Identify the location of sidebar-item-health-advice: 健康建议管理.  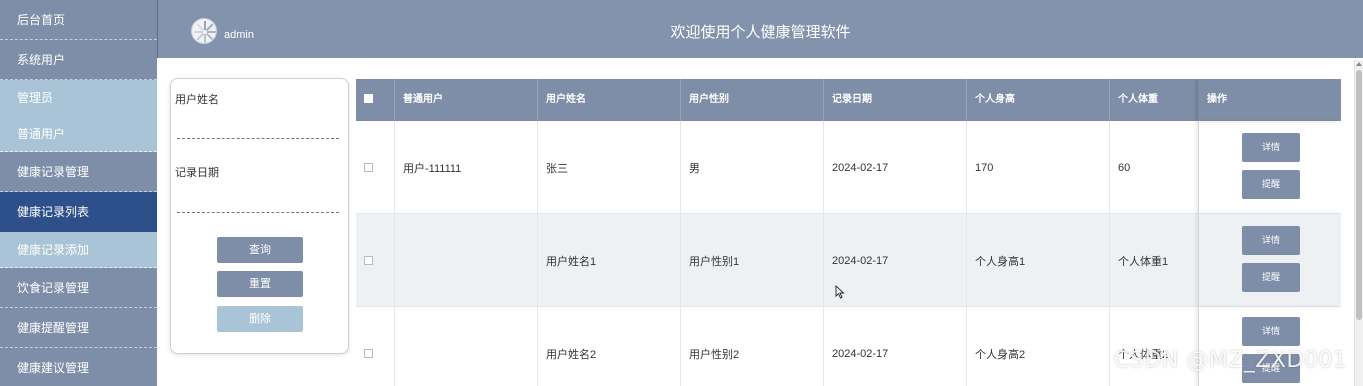
(78, 367).